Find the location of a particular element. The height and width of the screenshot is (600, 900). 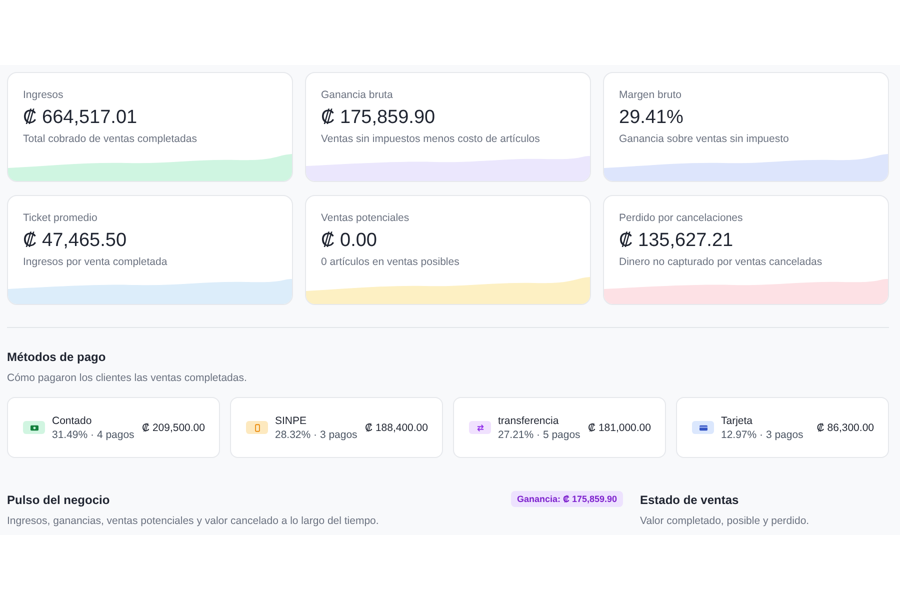

kpi-value: ₡ 135,627.21 is located at coordinates (676, 241).